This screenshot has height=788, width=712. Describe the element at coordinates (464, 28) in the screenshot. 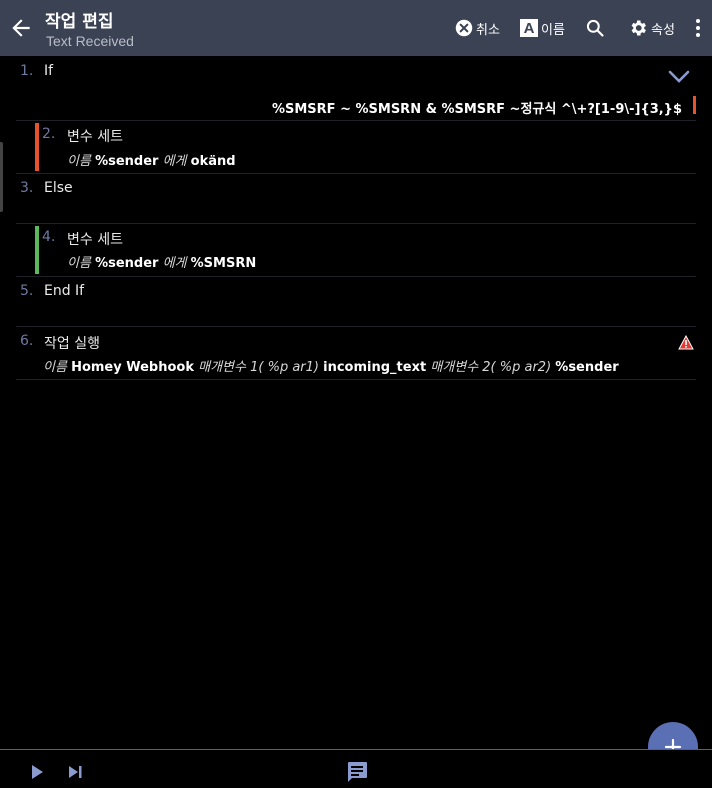

I see `cancel-circle-icon` at that location.